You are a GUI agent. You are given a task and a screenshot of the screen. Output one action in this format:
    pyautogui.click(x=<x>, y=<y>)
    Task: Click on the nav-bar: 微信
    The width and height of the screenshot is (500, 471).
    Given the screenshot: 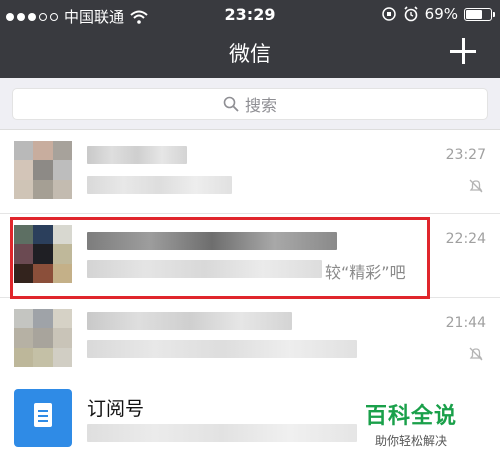 What is the action you would take?
    pyautogui.click(x=250, y=53)
    